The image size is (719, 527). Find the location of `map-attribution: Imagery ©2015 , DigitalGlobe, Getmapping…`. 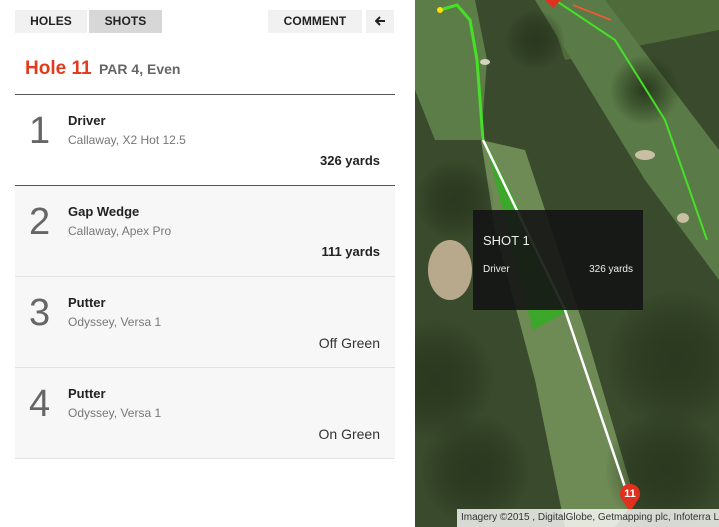

map-attribution: Imagery ©2015 , DigitalGlobe, Getmapping… is located at coordinates (588, 518).